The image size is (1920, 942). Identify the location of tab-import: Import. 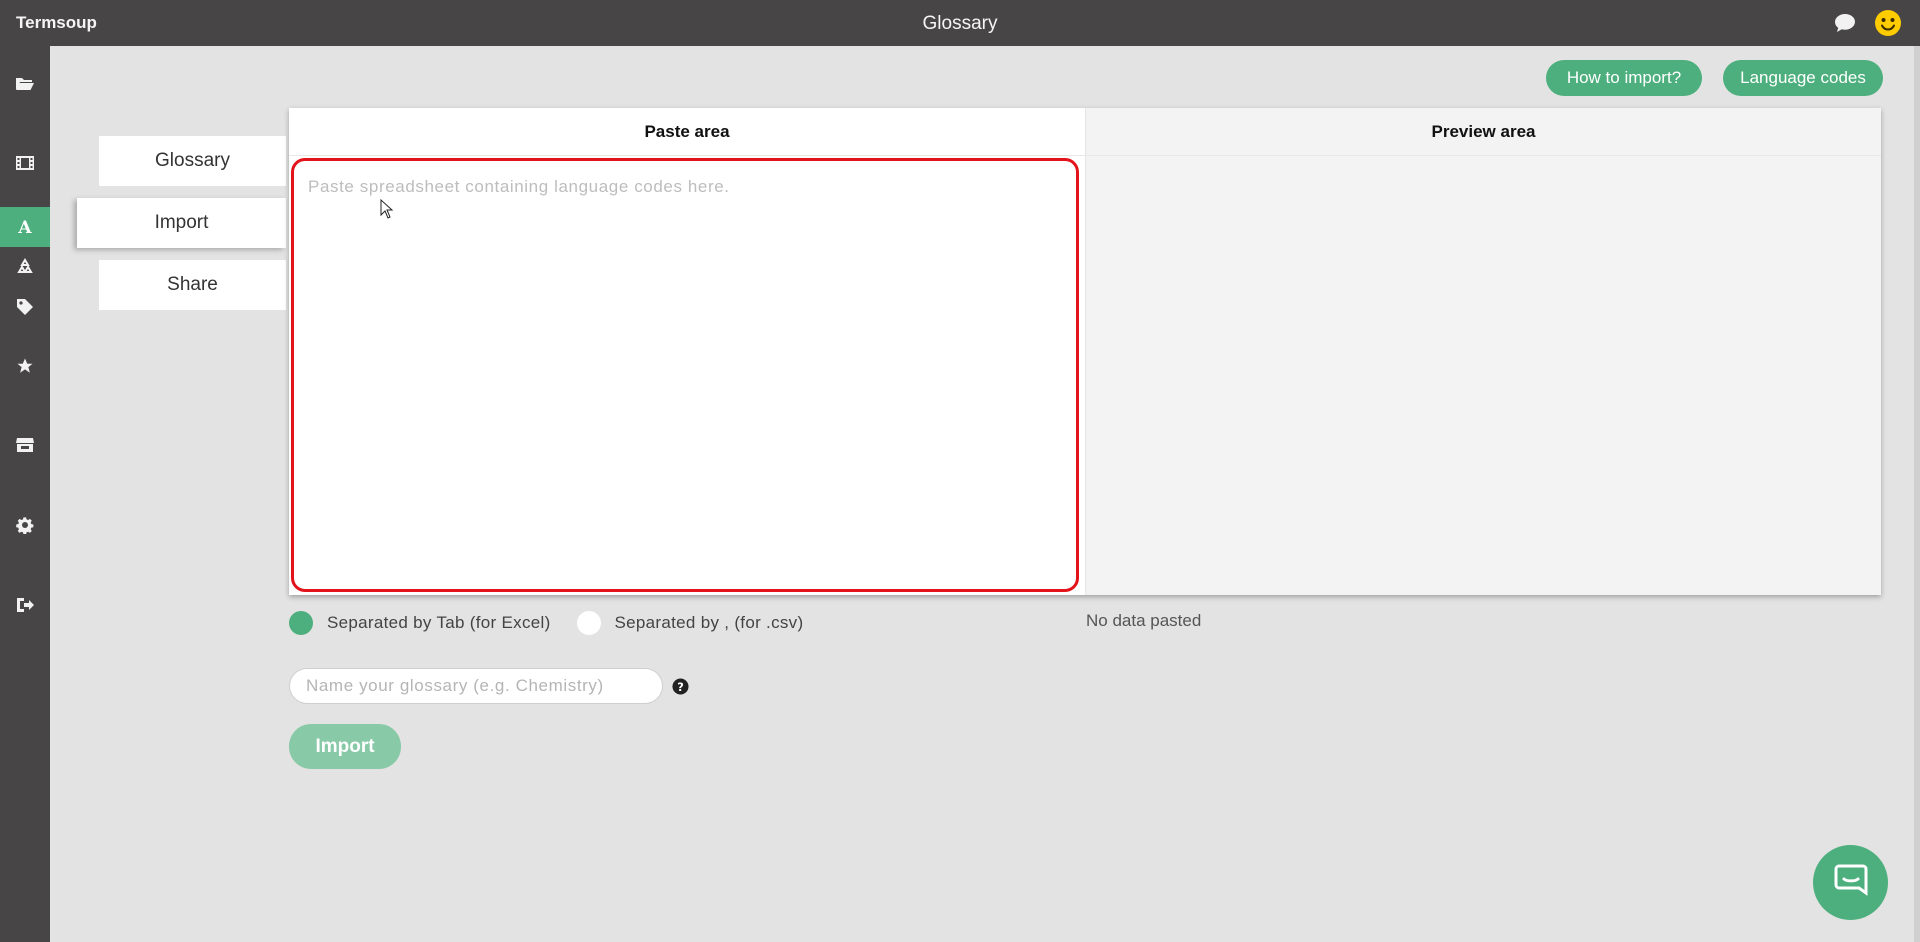
(181, 223).